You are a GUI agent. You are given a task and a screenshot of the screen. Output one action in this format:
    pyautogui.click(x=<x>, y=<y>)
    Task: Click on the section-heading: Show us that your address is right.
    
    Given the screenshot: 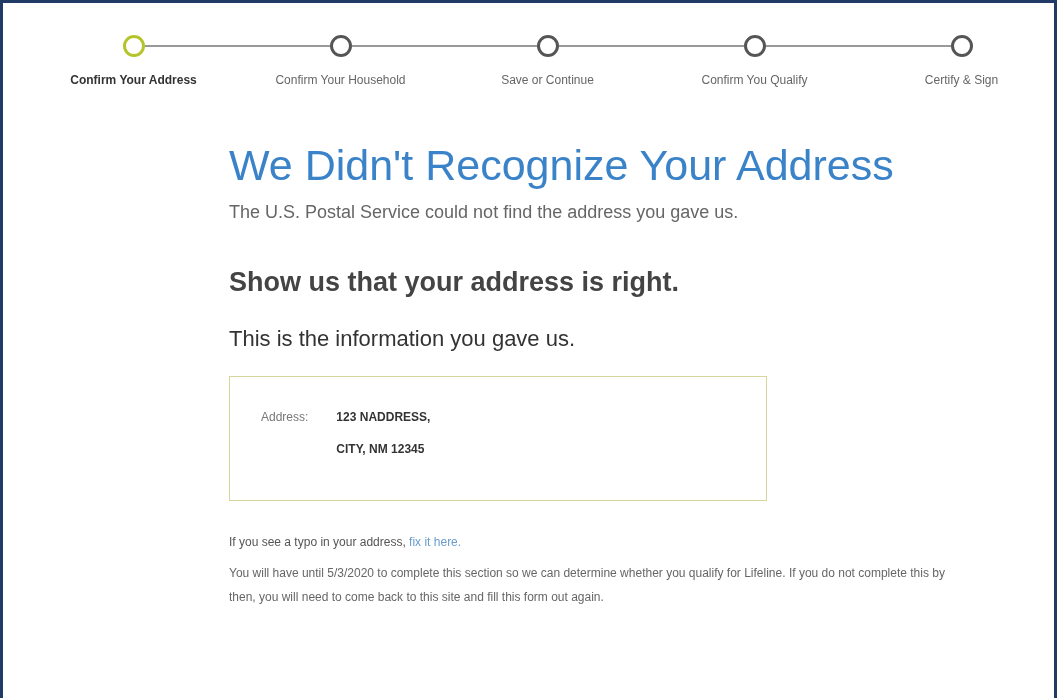 What is the action you would take?
    pyautogui.click(x=455, y=282)
    